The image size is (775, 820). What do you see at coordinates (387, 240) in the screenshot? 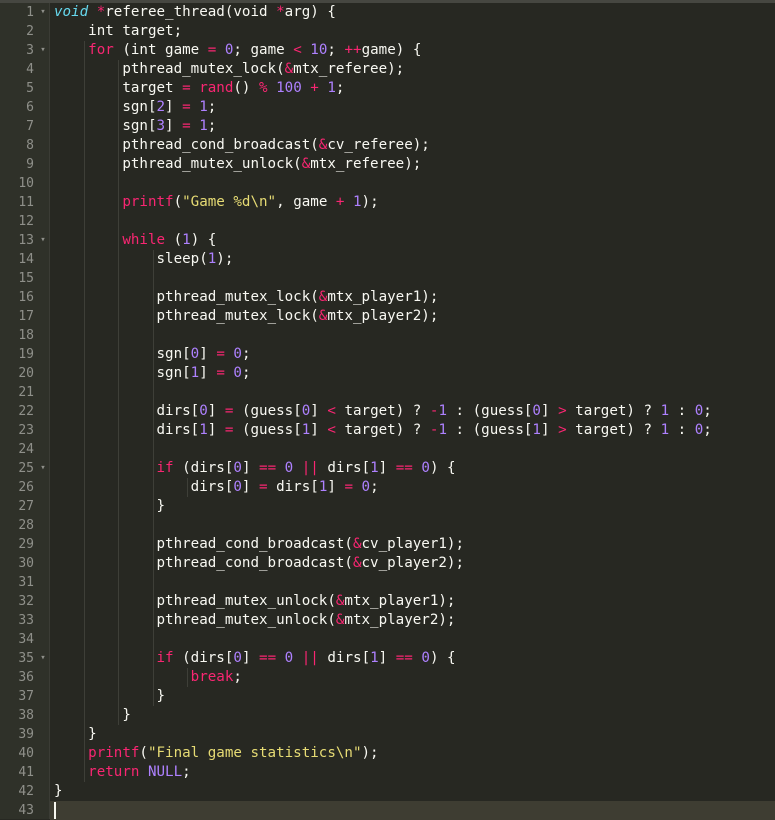
I see `code-line: 13 ▾ while (1) {` at bounding box center [387, 240].